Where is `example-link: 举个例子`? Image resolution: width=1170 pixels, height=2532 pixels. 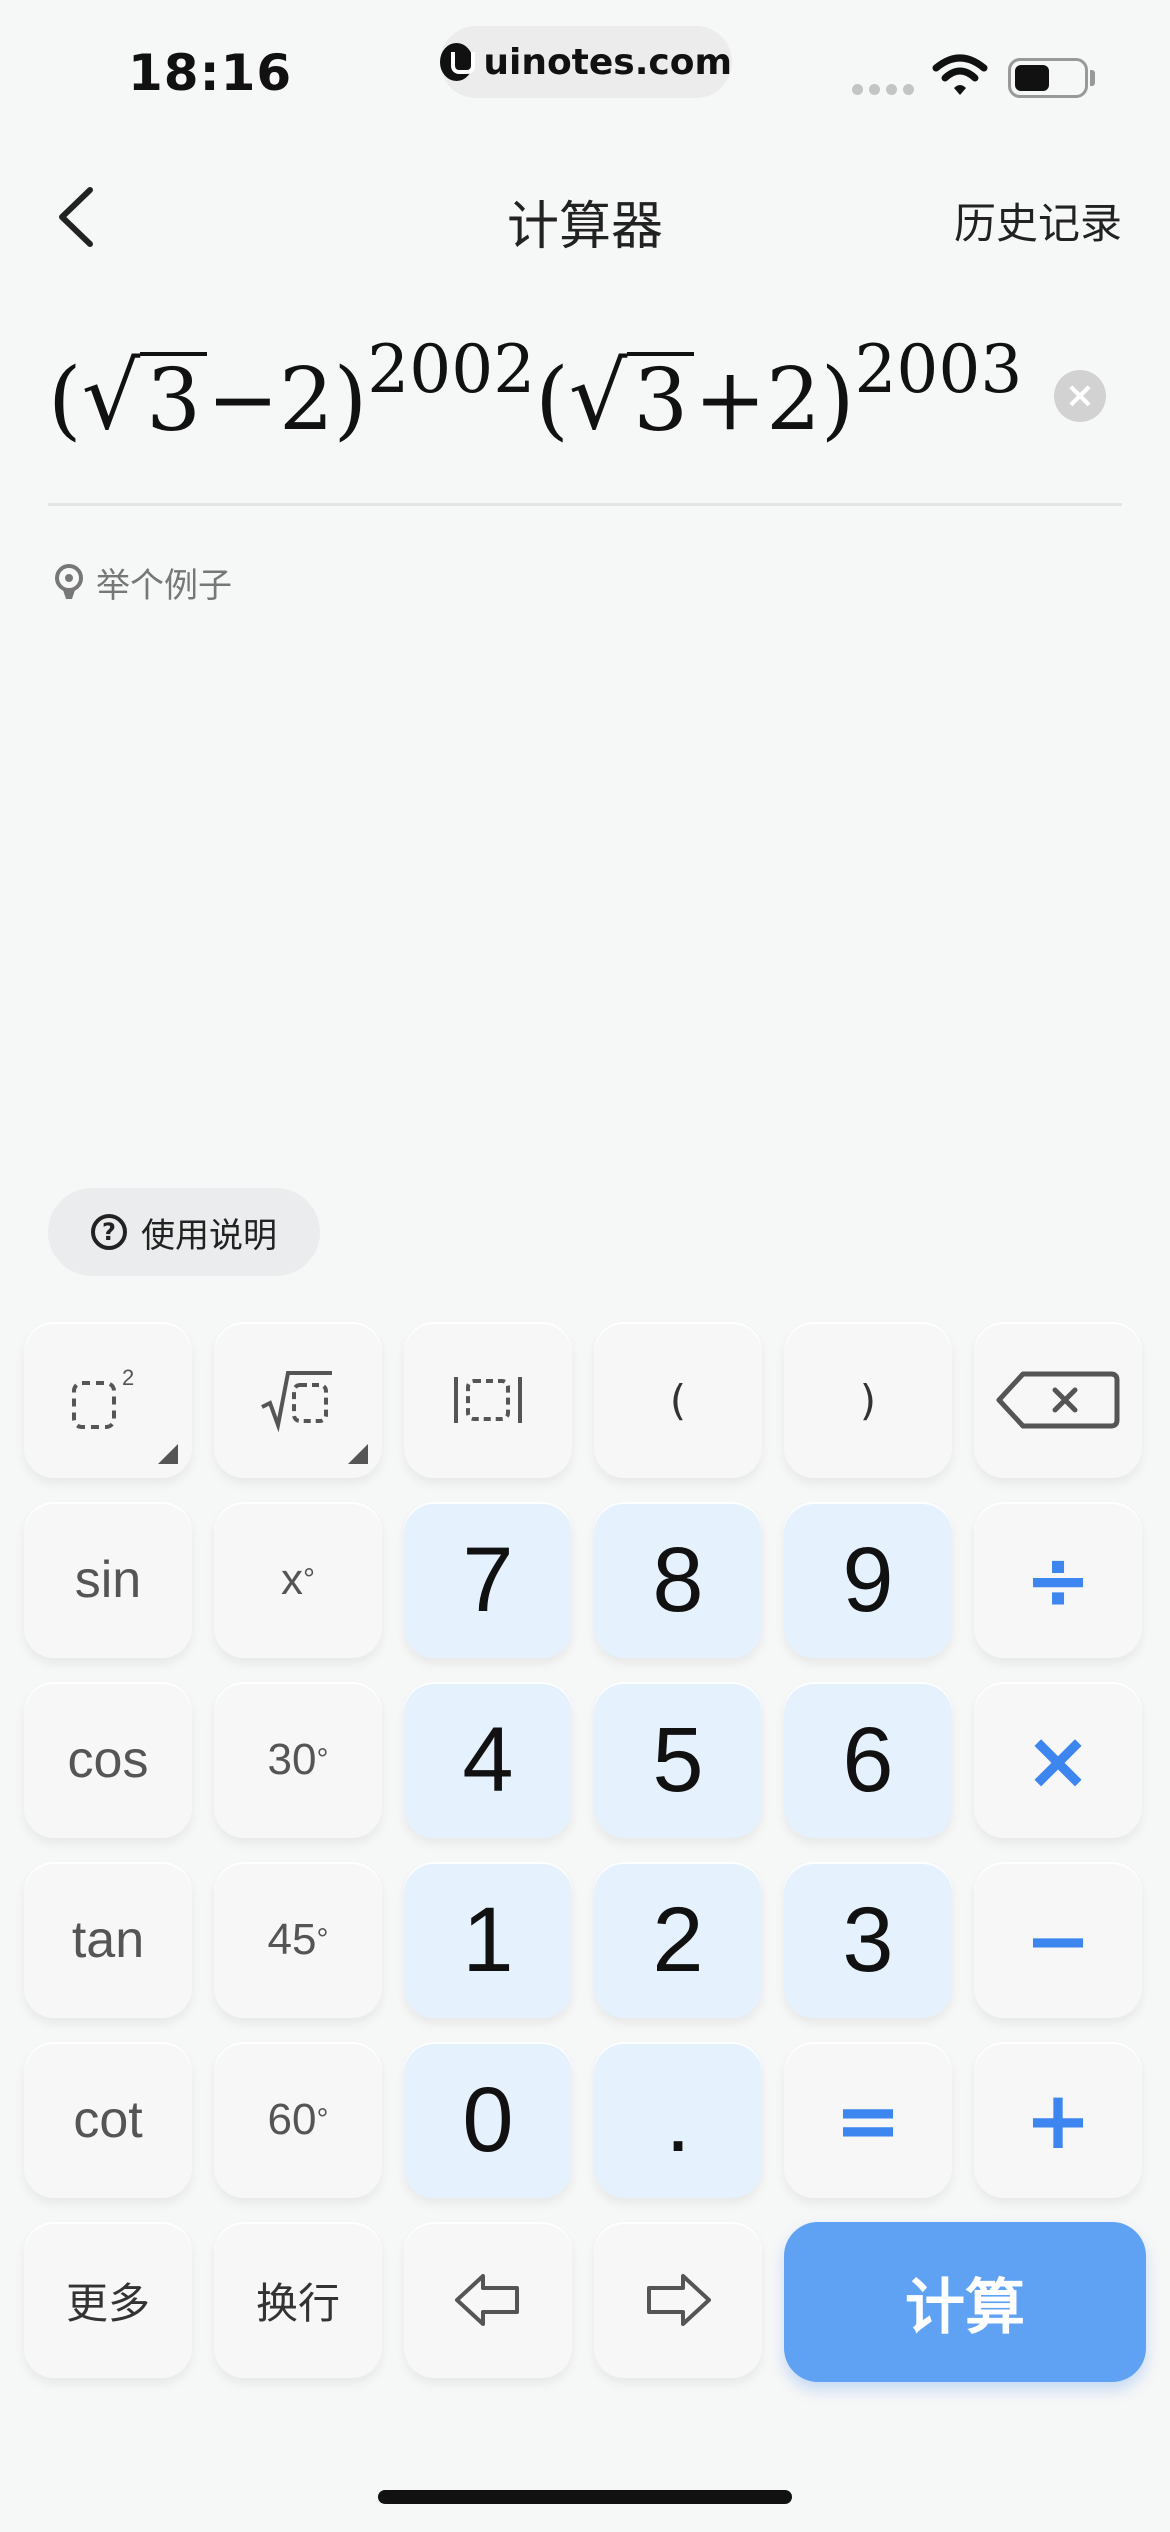 example-link: 举个例子 is located at coordinates (142, 582).